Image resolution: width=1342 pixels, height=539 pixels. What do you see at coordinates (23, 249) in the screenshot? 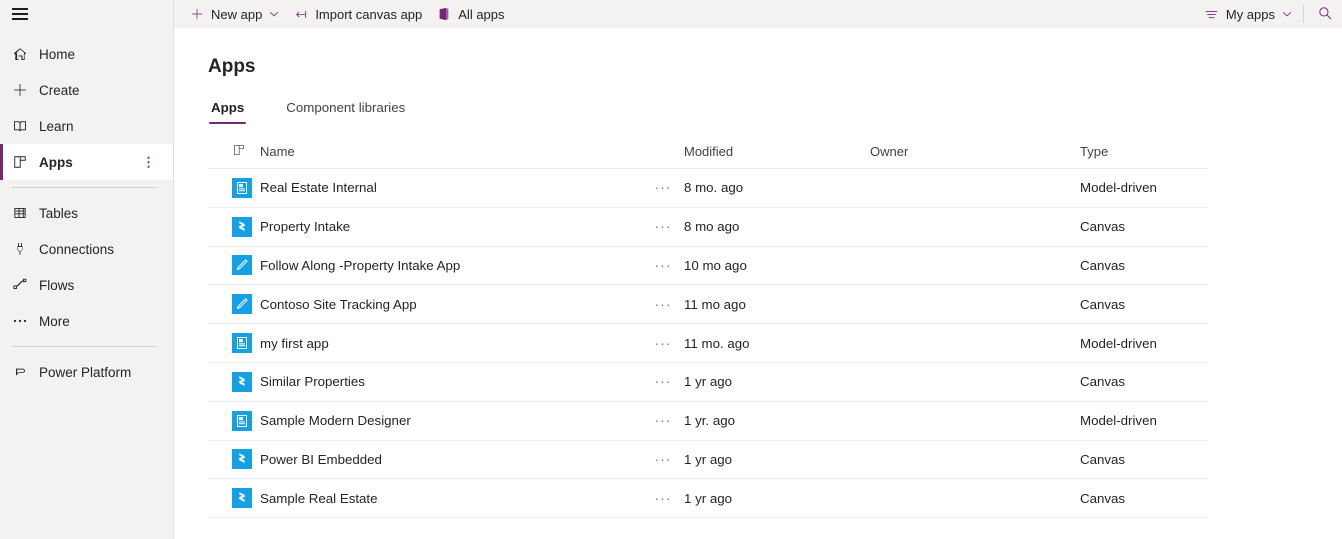
I see `plug-icon` at bounding box center [23, 249].